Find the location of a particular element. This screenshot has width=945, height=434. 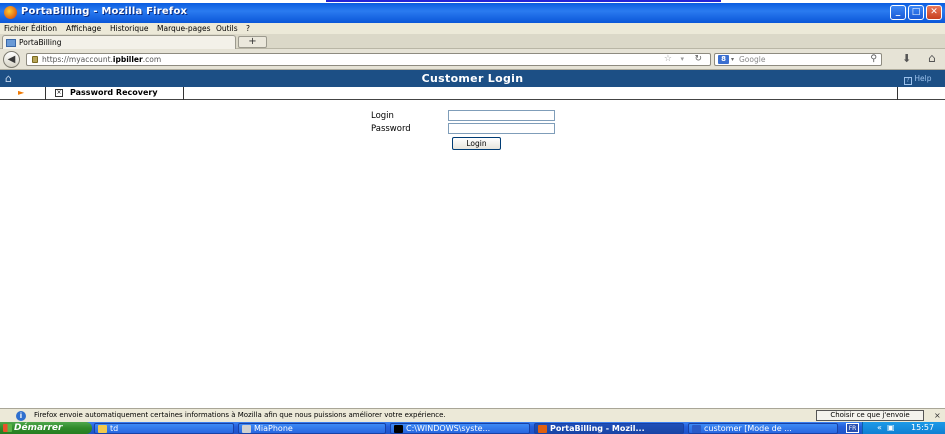

reload-icon: ↻ is located at coordinates (698, 59).